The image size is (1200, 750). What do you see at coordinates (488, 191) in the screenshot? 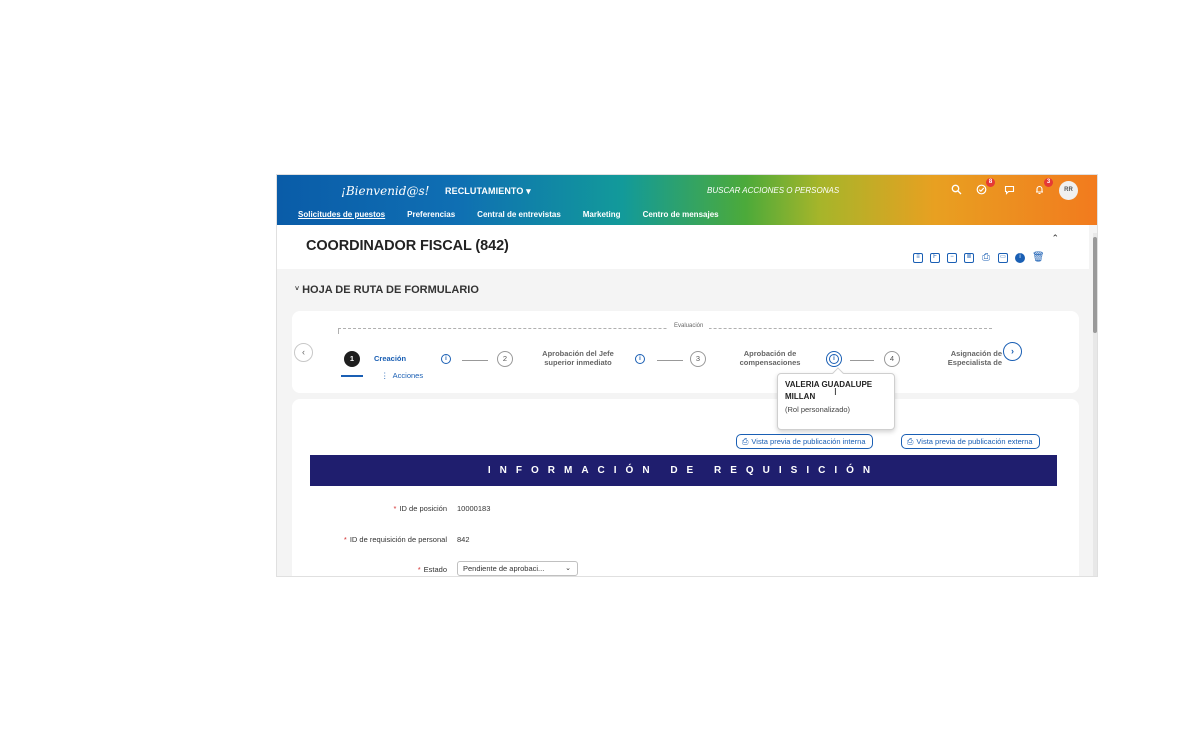
I see `module-menu: RECLUTAMIENTO ▾` at bounding box center [488, 191].